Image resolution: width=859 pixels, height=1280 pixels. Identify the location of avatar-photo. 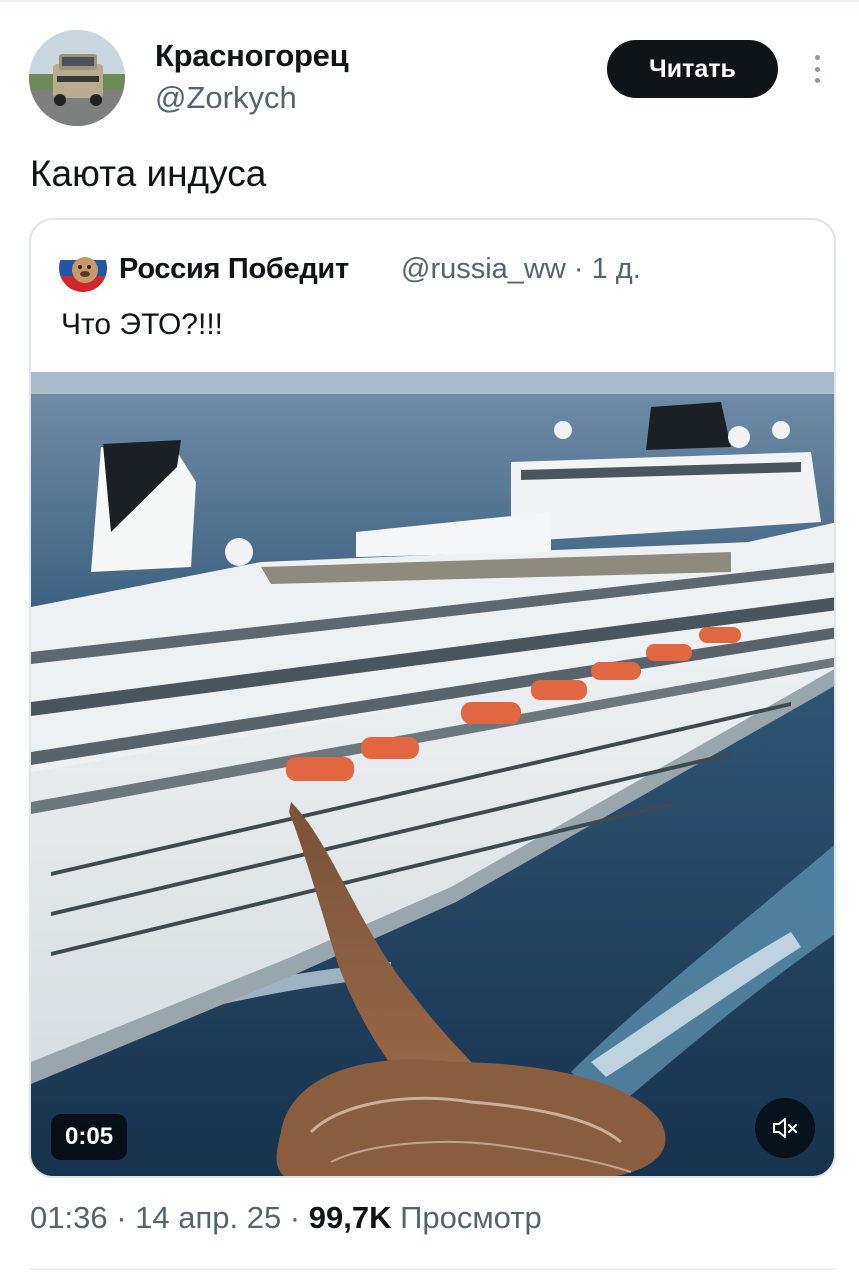
(77, 78).